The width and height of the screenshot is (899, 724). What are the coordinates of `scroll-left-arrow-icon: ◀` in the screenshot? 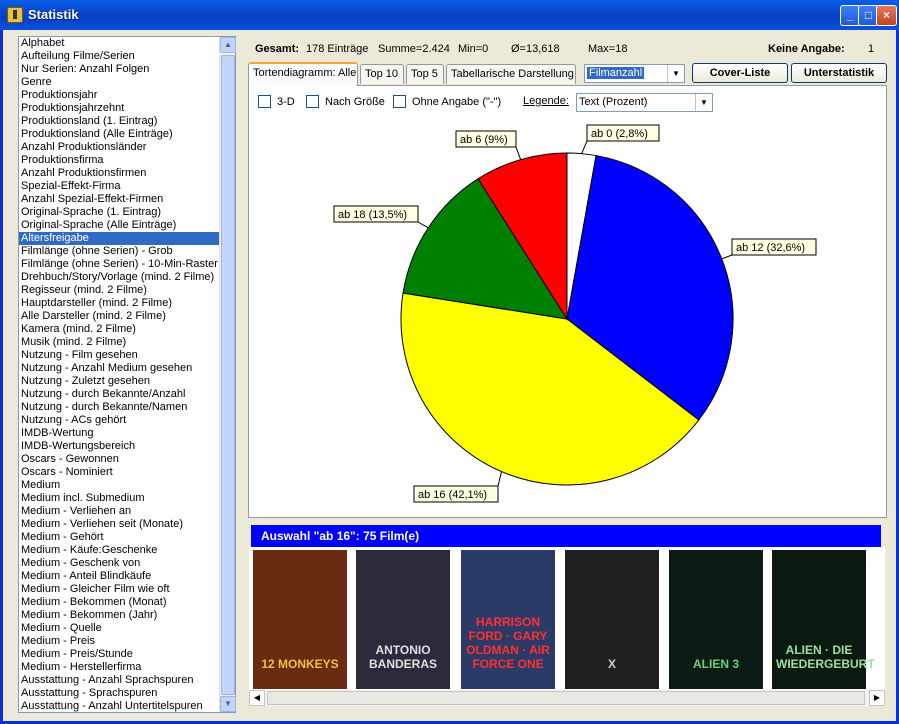 It's located at (257, 698).